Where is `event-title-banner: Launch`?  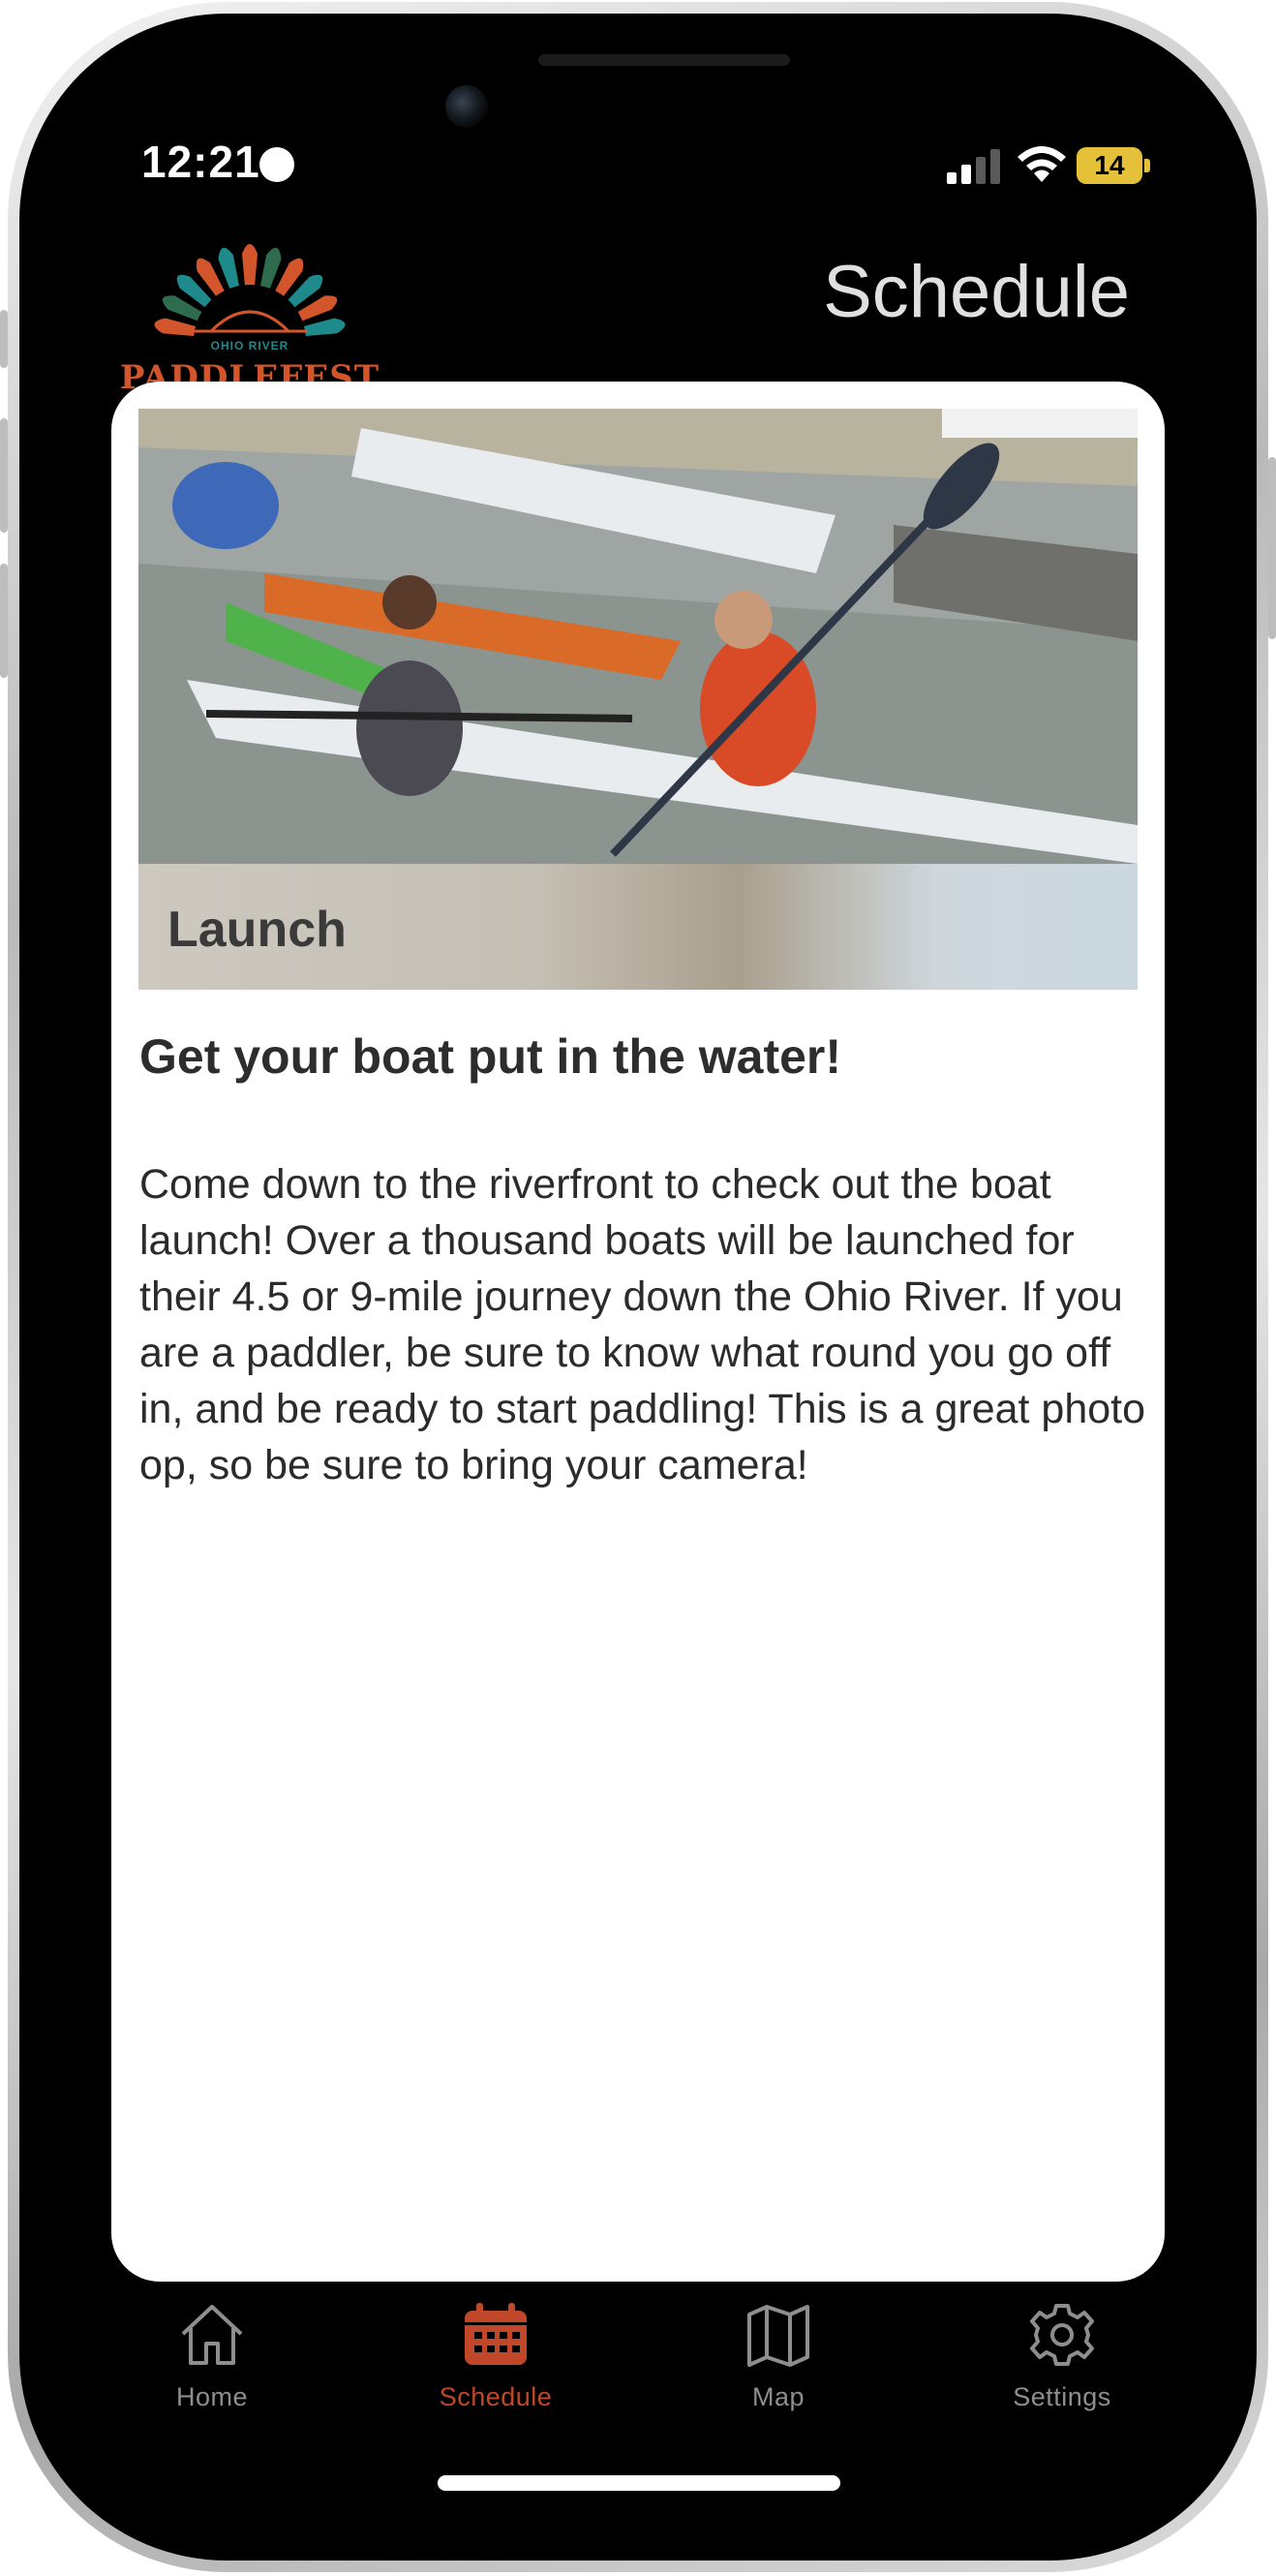 event-title-banner: Launch is located at coordinates (638, 927).